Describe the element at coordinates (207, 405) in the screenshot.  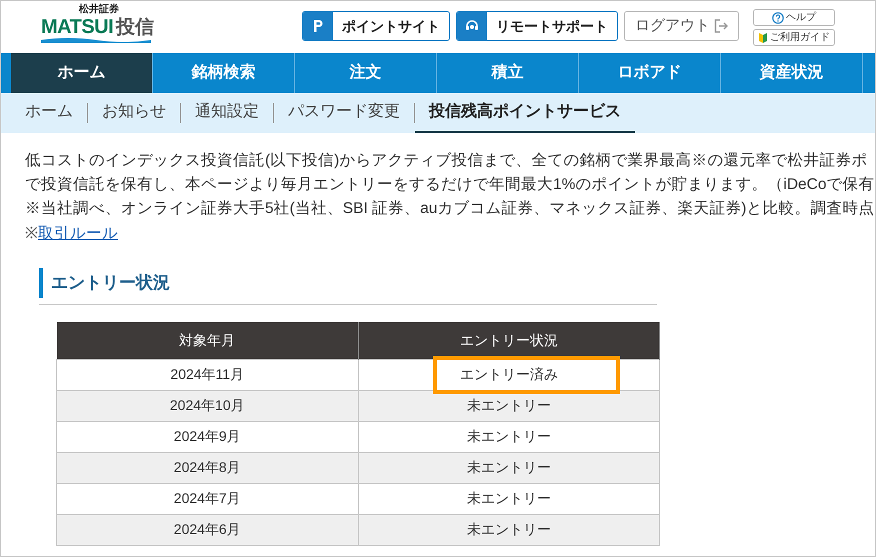
I see `table-cell: 2024年10月` at that location.